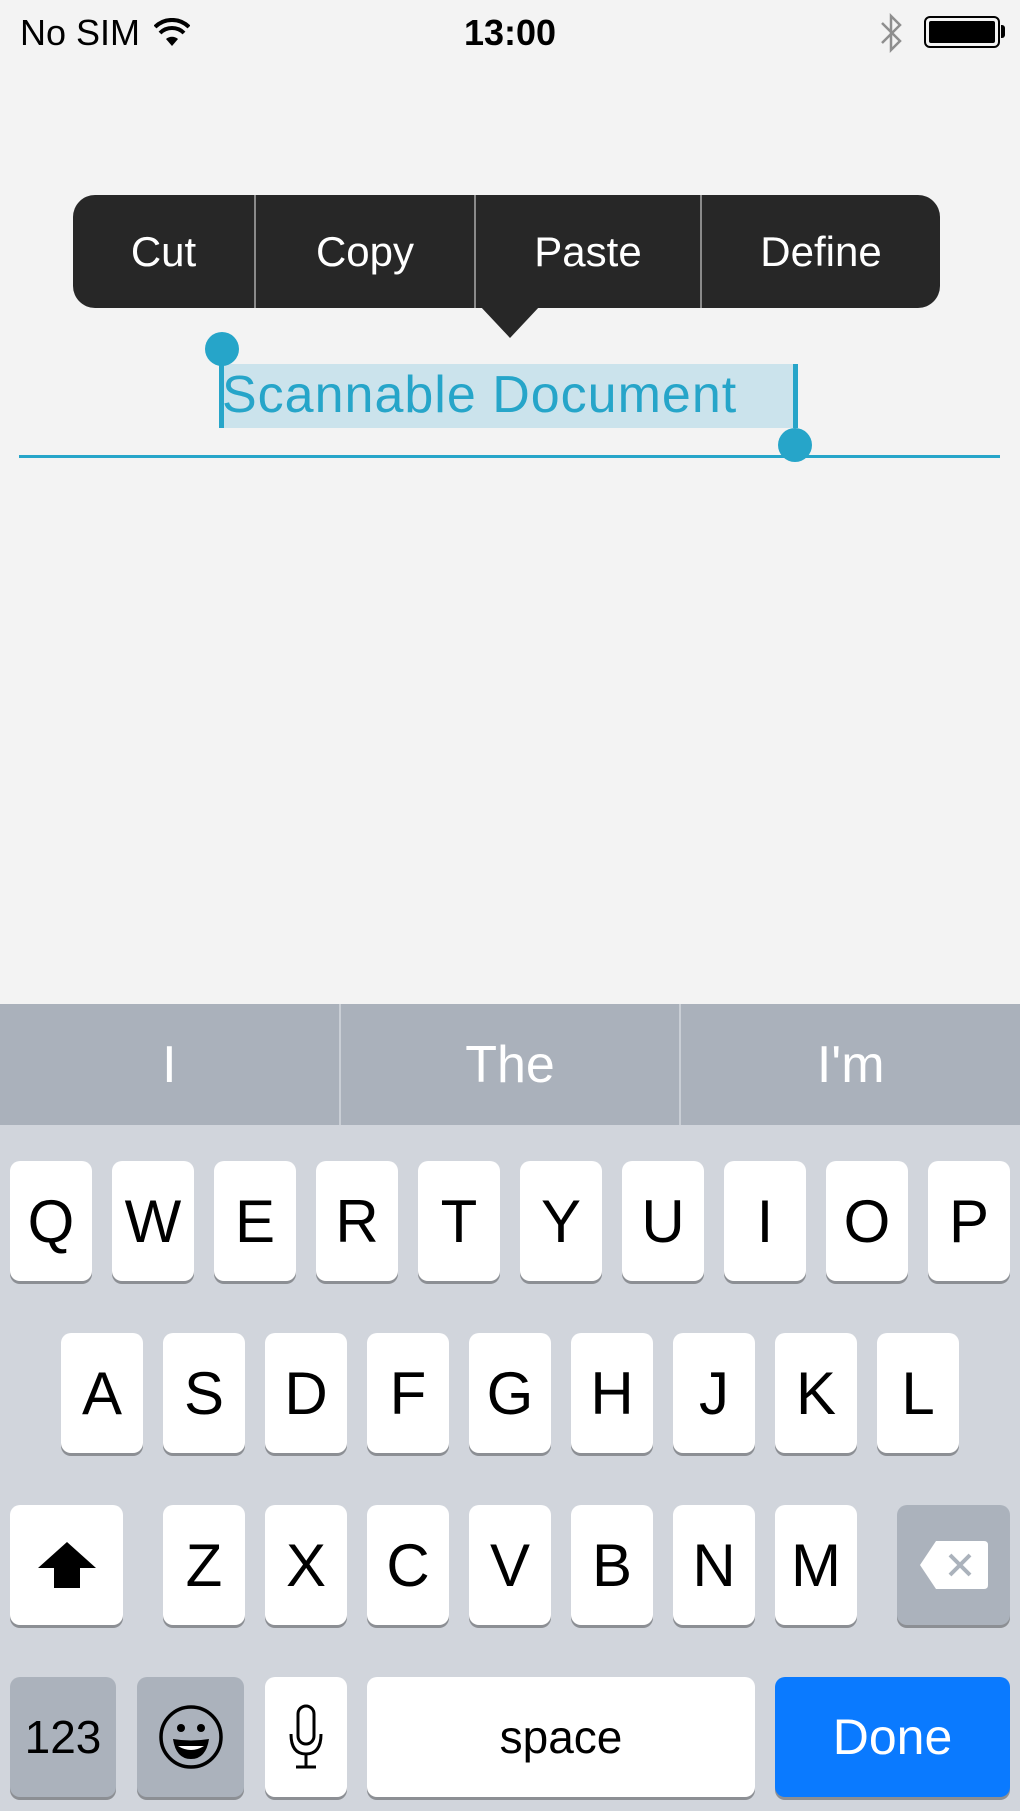 The image size is (1020, 1811). I want to click on paste-button: Paste, so click(587, 251).